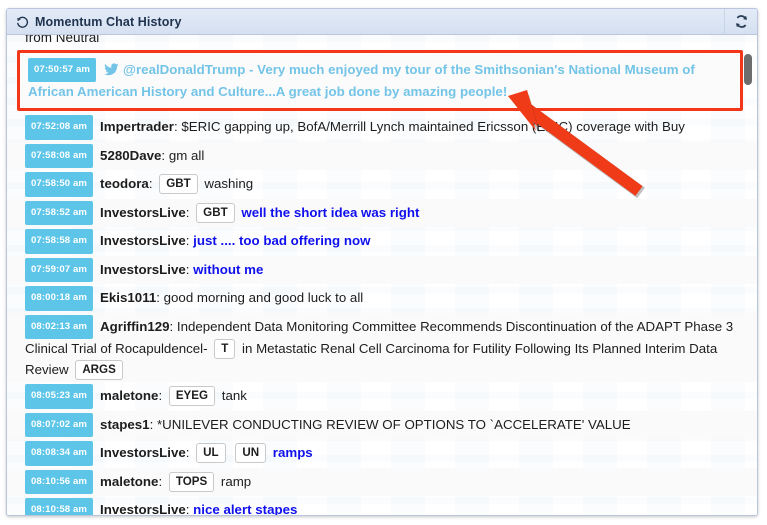  What do you see at coordinates (62, 70) in the screenshot?
I see `message-timestamp: 07:50:57 am` at bounding box center [62, 70].